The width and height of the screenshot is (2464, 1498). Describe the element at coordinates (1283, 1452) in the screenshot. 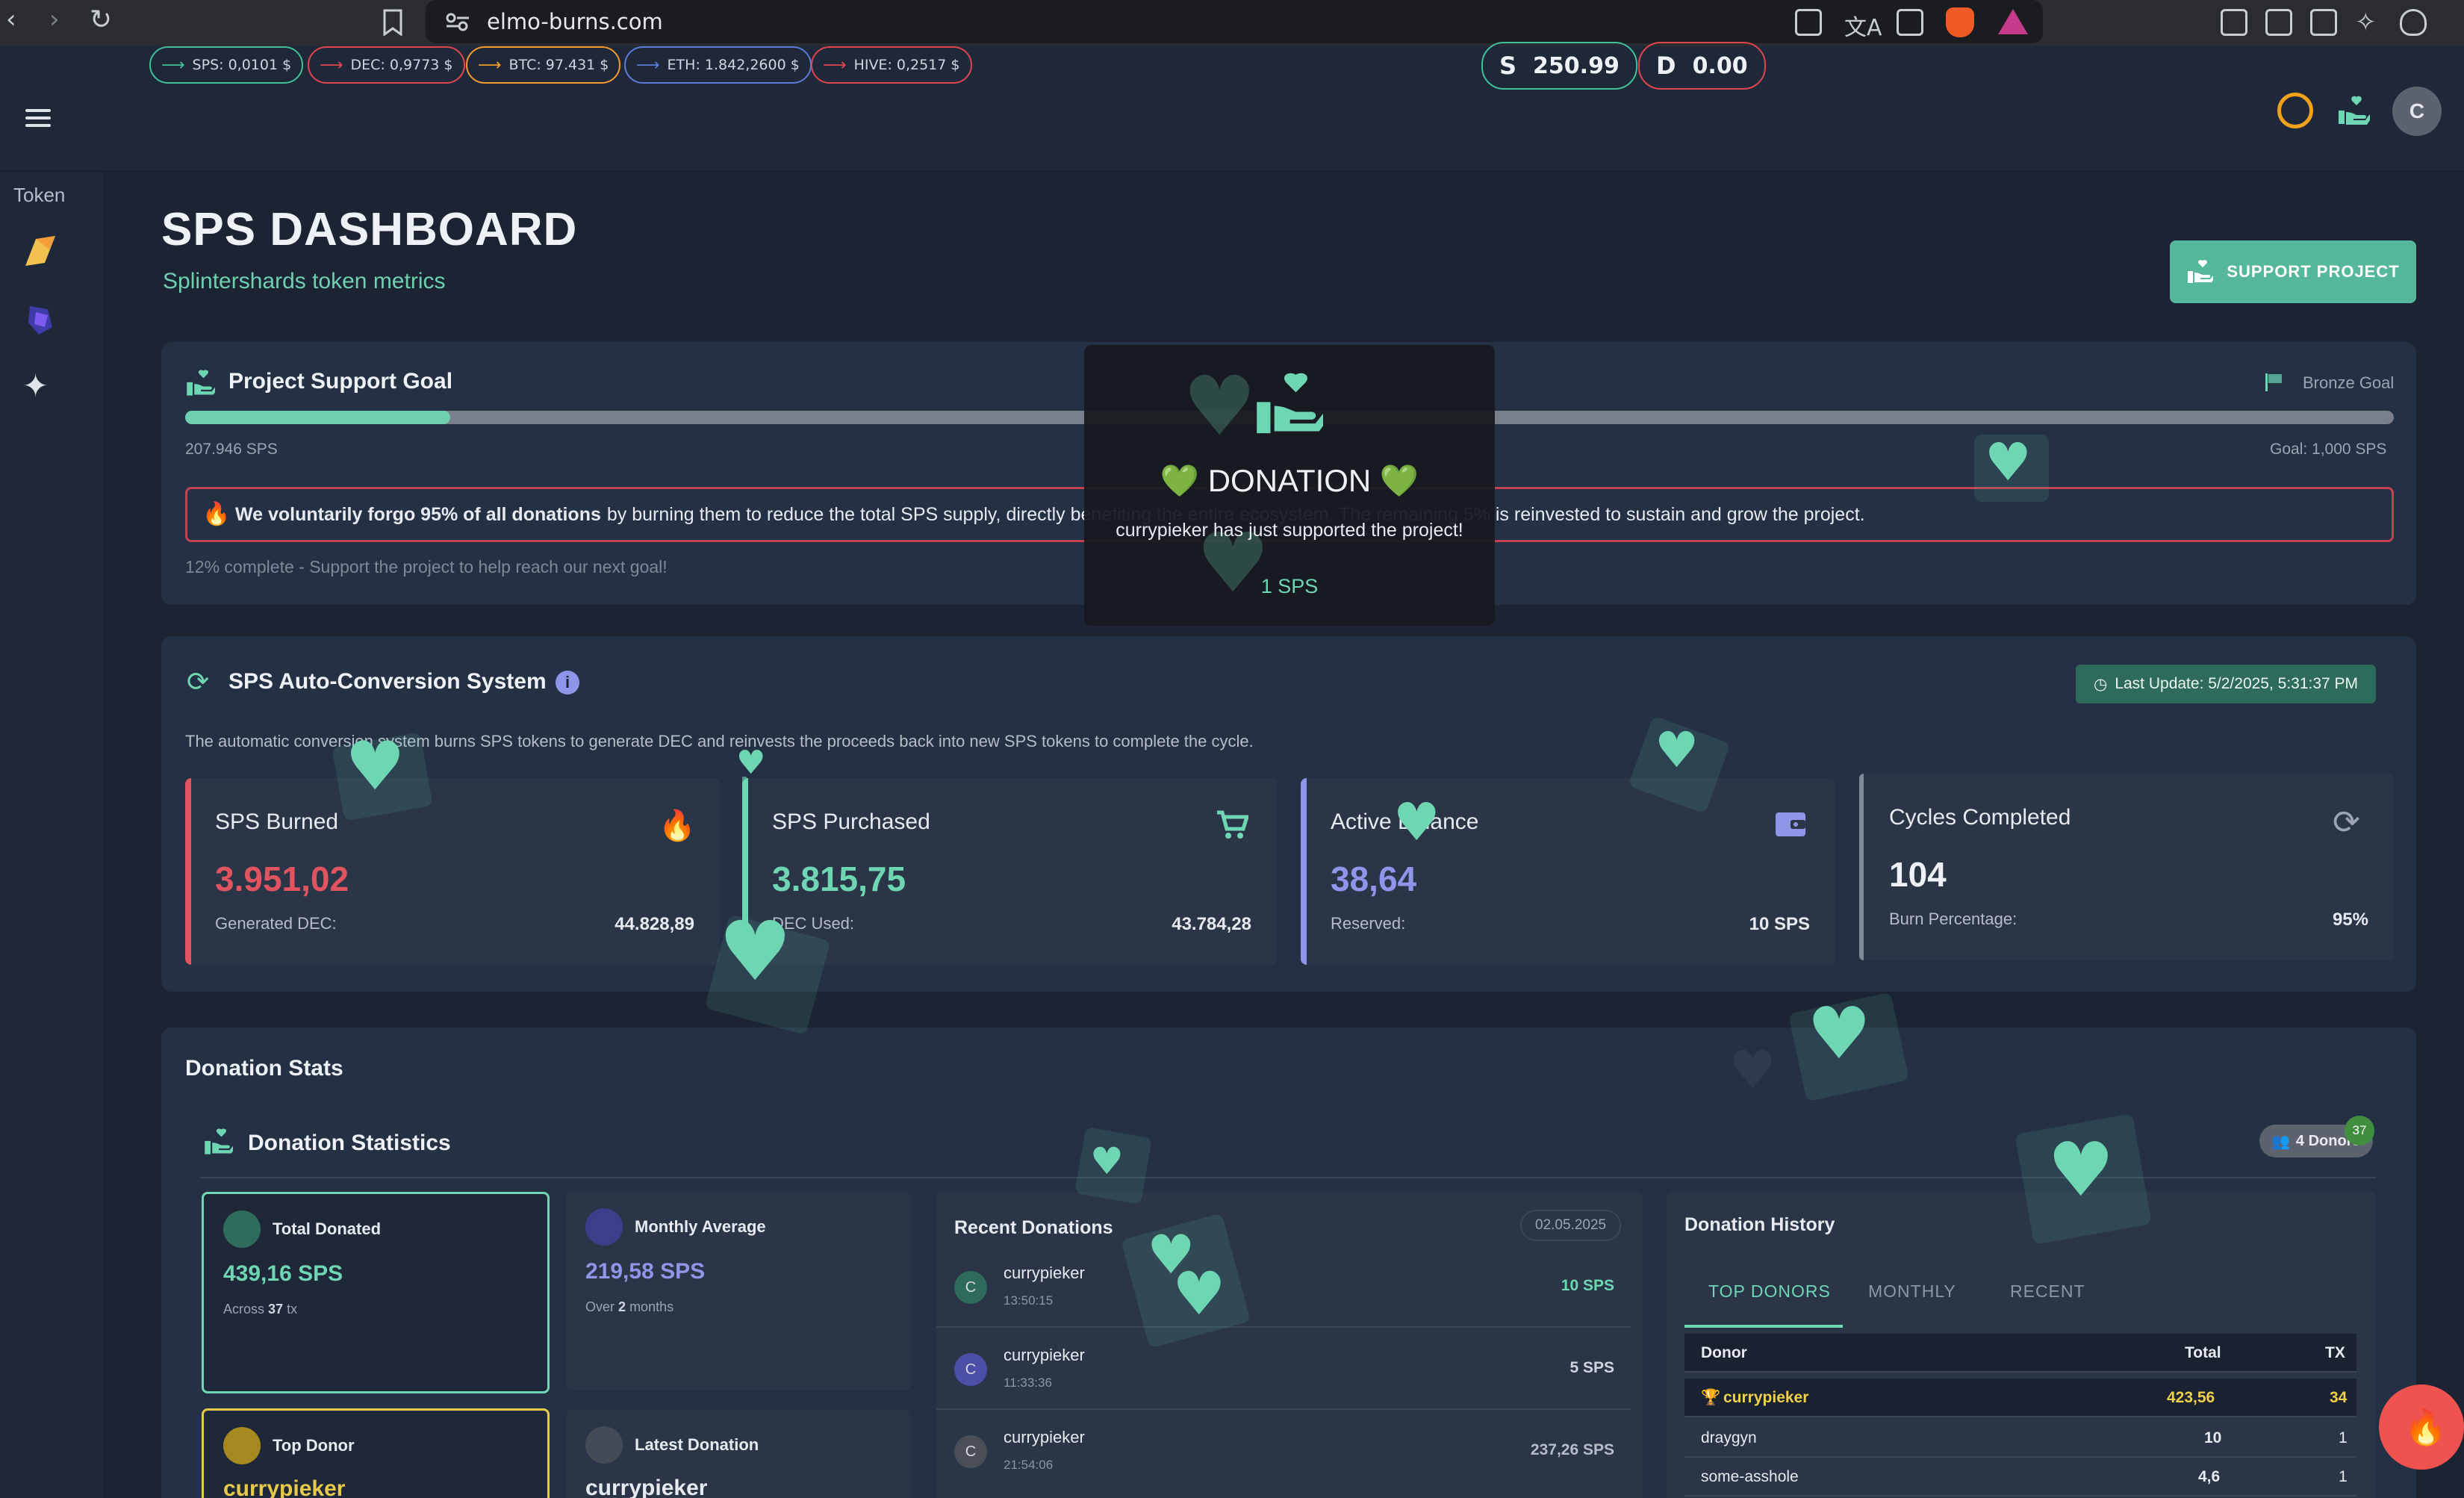

I see `donation-row: C currypieker 21:54:06 237,26 SPS` at that location.